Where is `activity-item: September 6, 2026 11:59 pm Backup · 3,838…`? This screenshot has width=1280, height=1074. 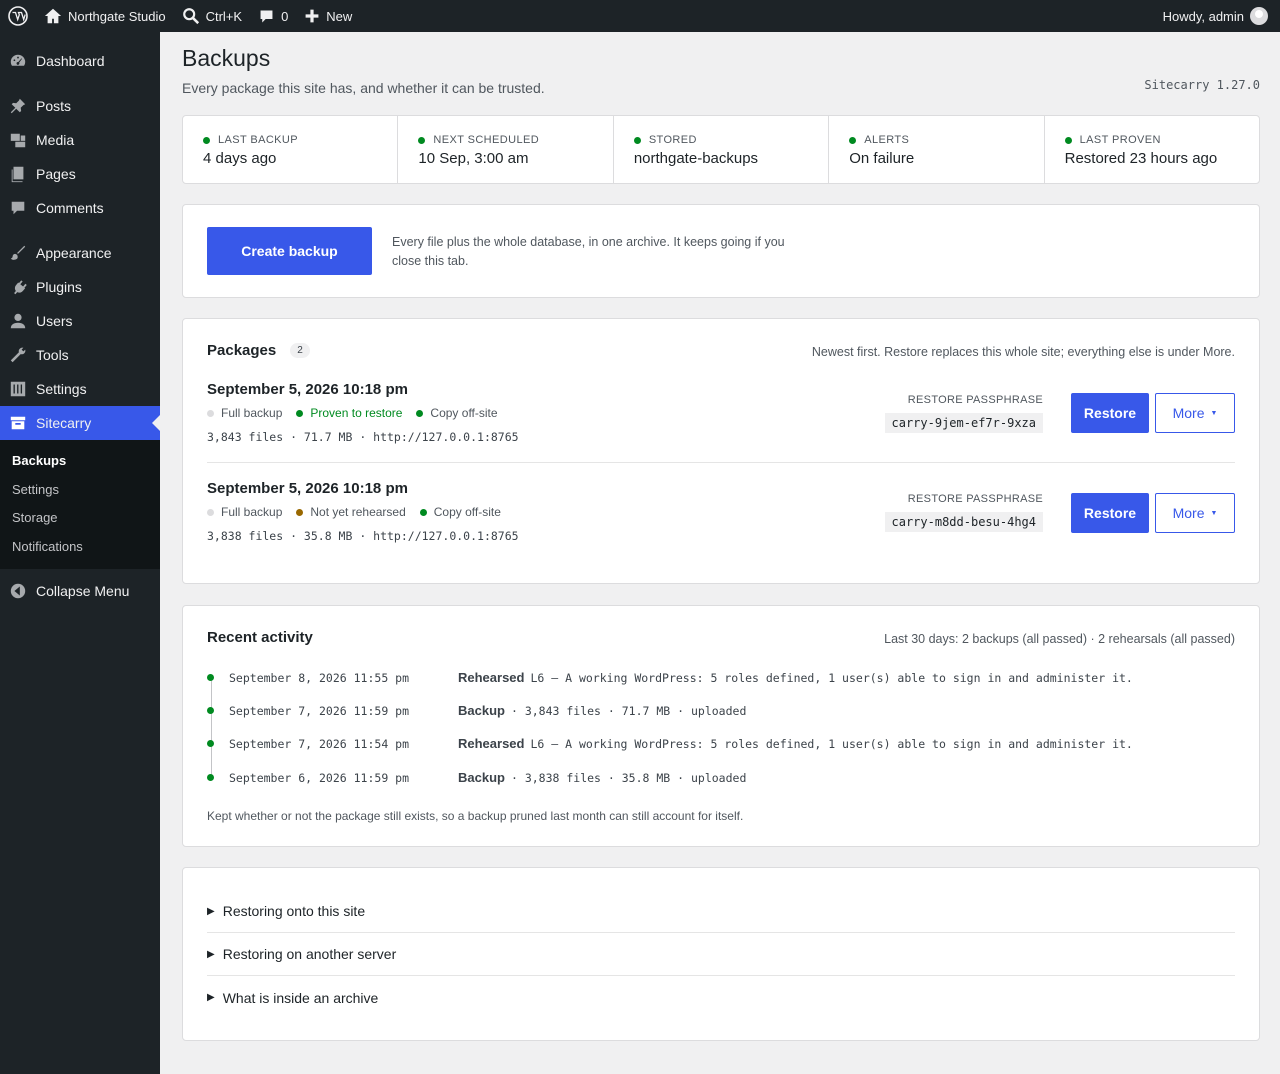
activity-item: September 6, 2026 11:59 pm Backup · 3,838… is located at coordinates (721, 777).